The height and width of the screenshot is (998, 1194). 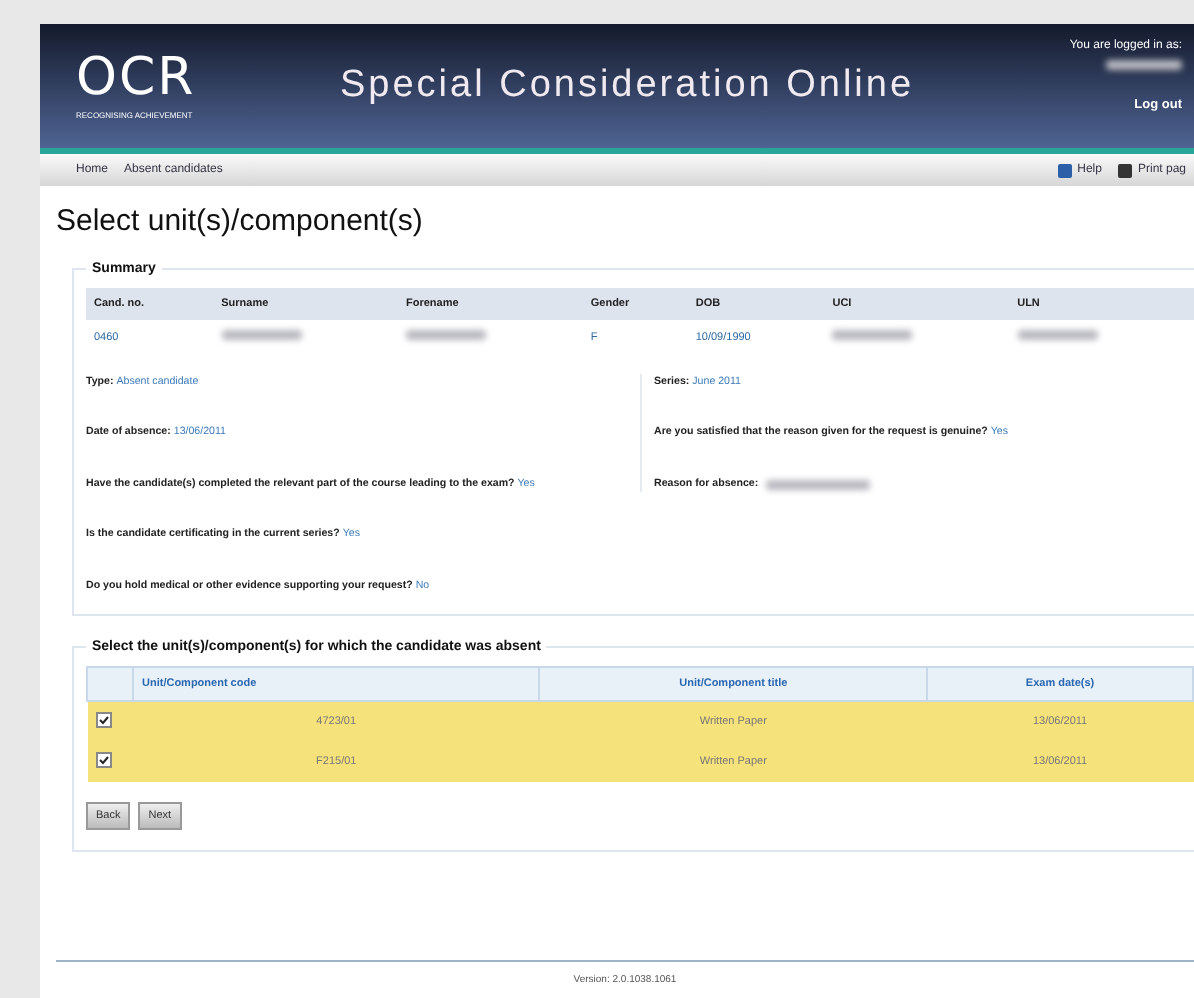 I want to click on site-title: Special Consideration Online, so click(x=628, y=86).